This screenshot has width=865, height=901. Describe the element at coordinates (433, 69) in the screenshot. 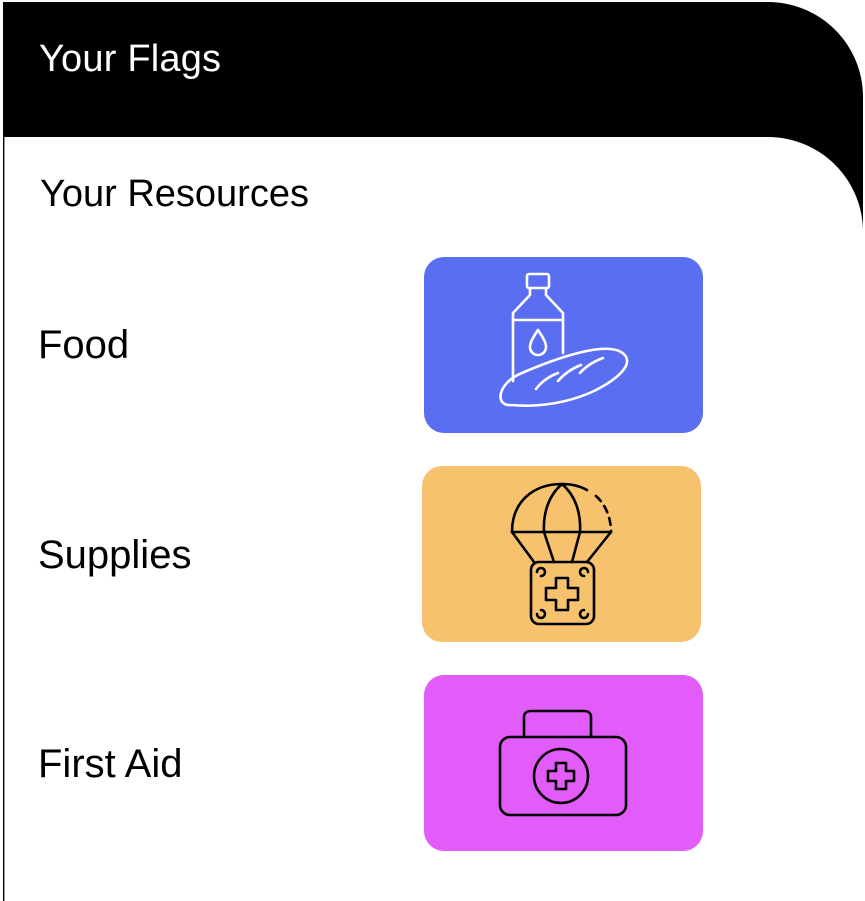

I see `header: Your Flags` at that location.